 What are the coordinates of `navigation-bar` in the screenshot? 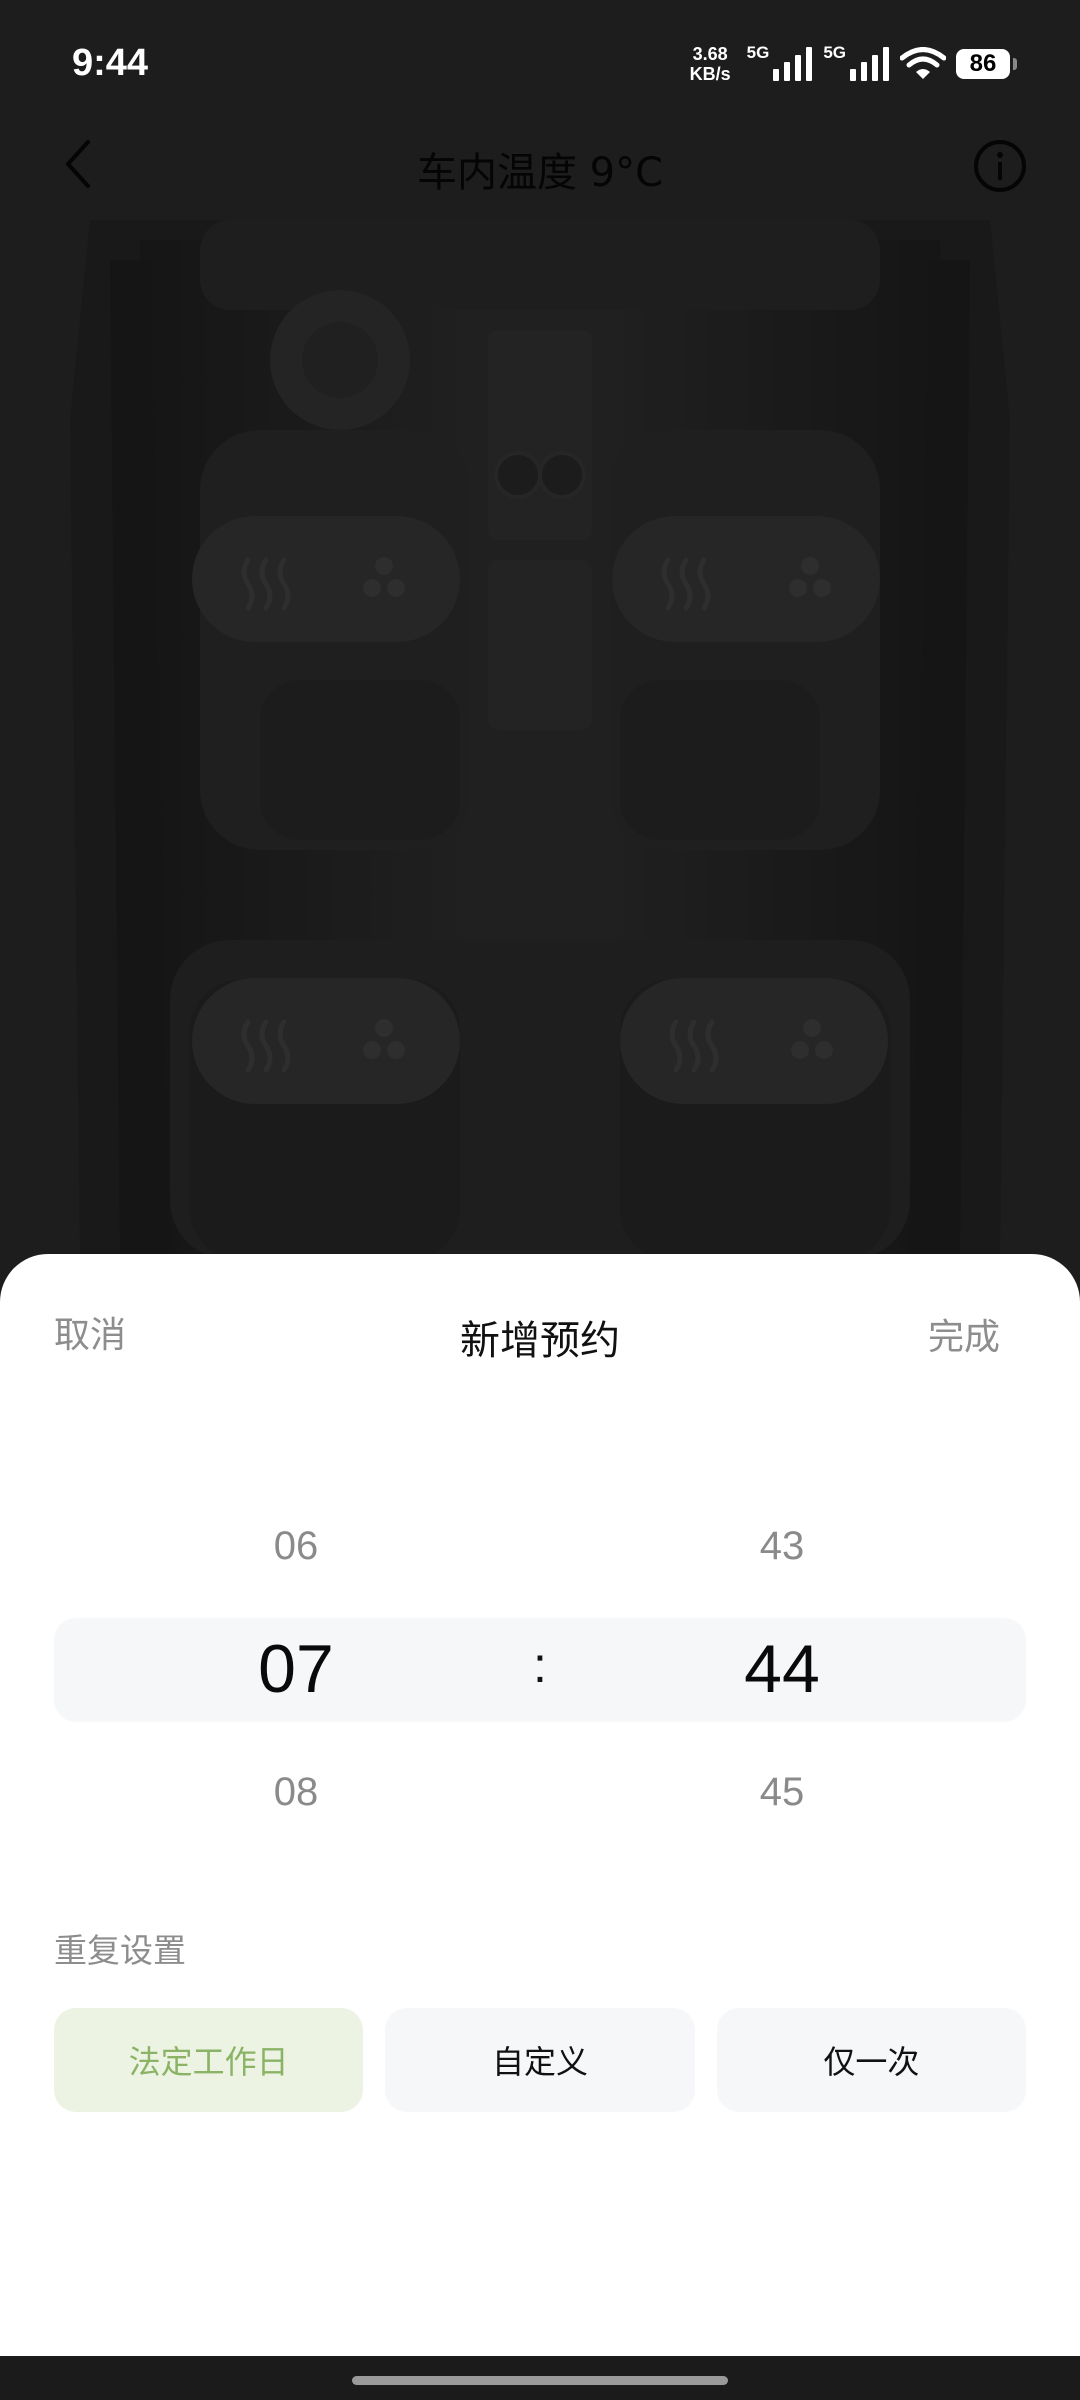 It's located at (540, 2378).